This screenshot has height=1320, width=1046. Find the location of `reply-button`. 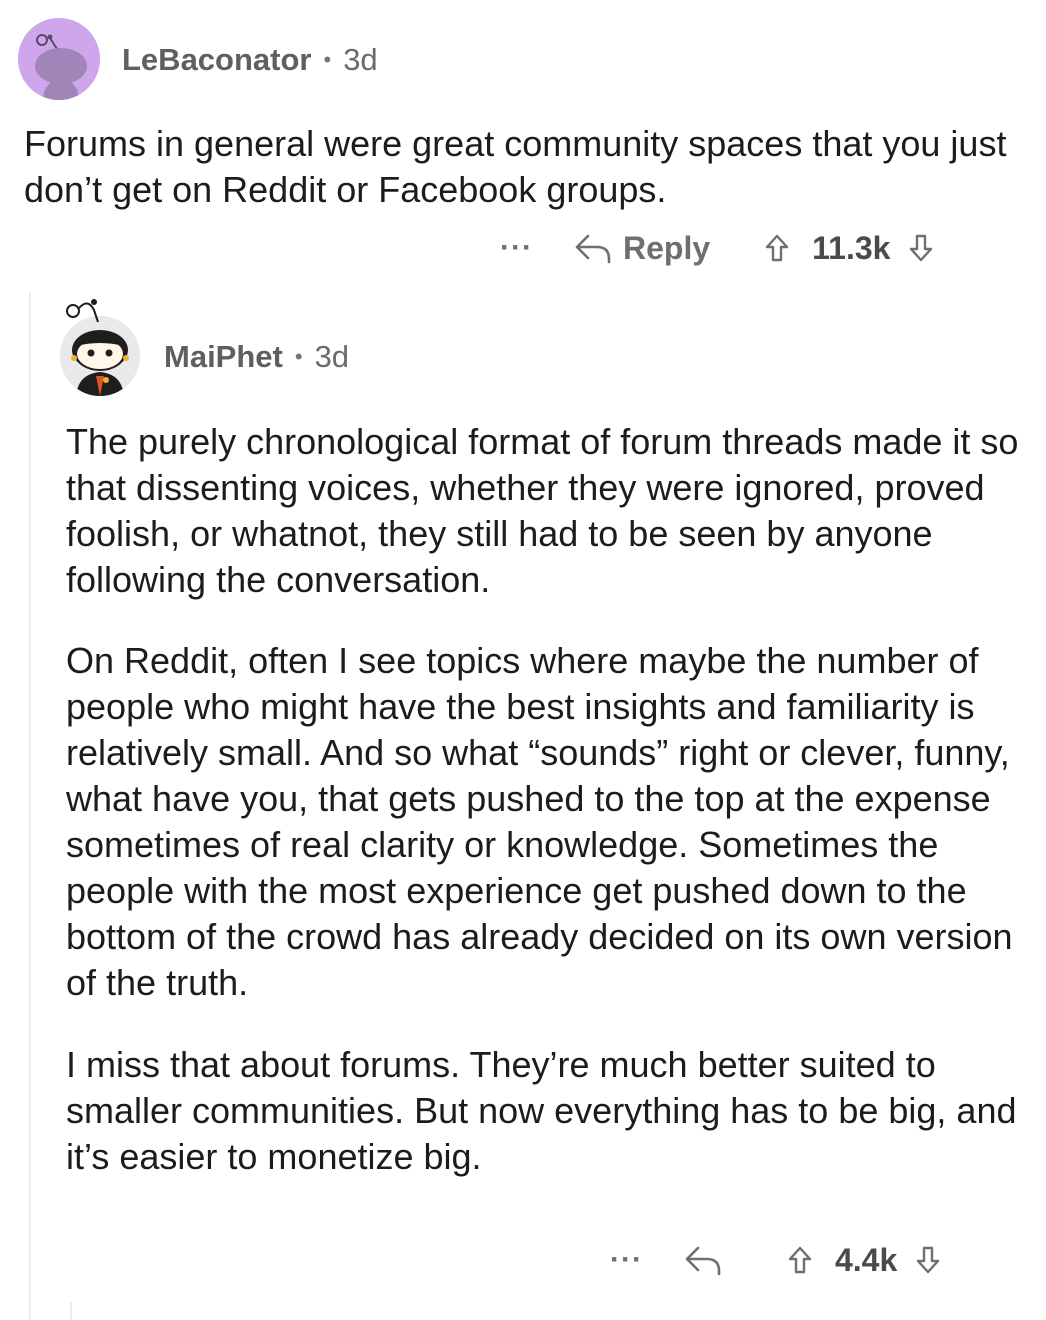

reply-button is located at coordinates (708, 1260).